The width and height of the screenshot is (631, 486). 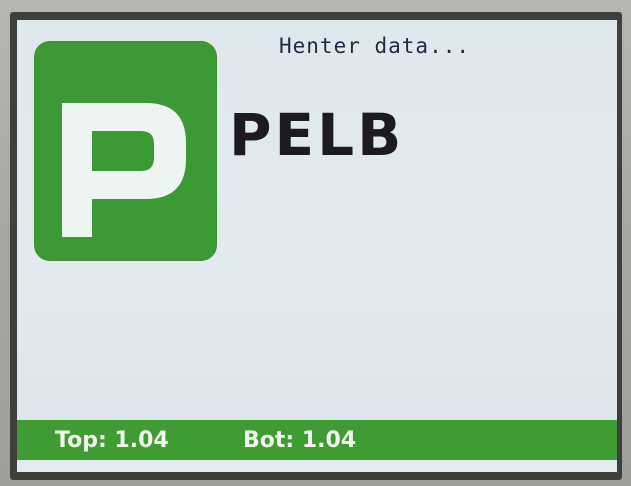 What do you see at coordinates (317, 466) in the screenshot?
I see `bottom-strip` at bounding box center [317, 466].